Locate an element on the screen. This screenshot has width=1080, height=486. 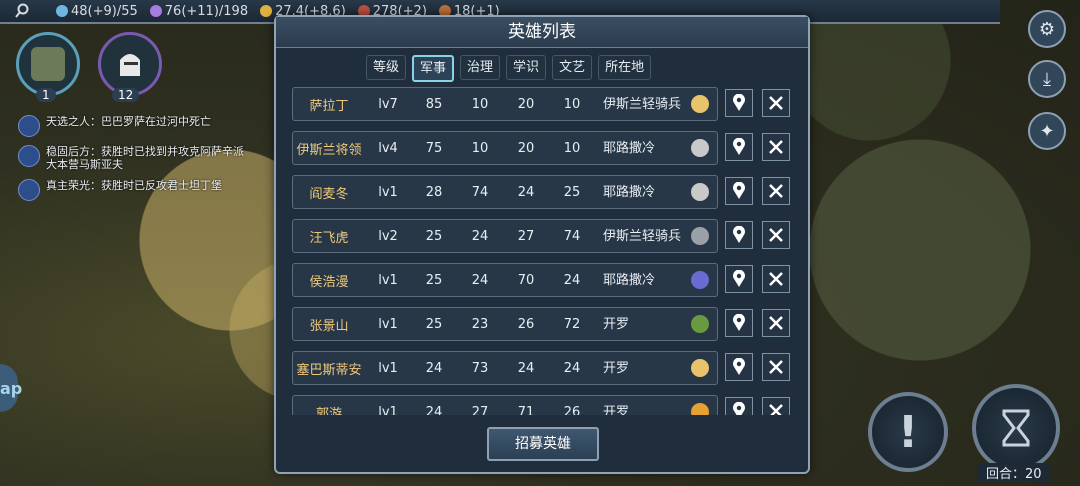
diplomacy-button: ✦ is located at coordinates (1047, 131).